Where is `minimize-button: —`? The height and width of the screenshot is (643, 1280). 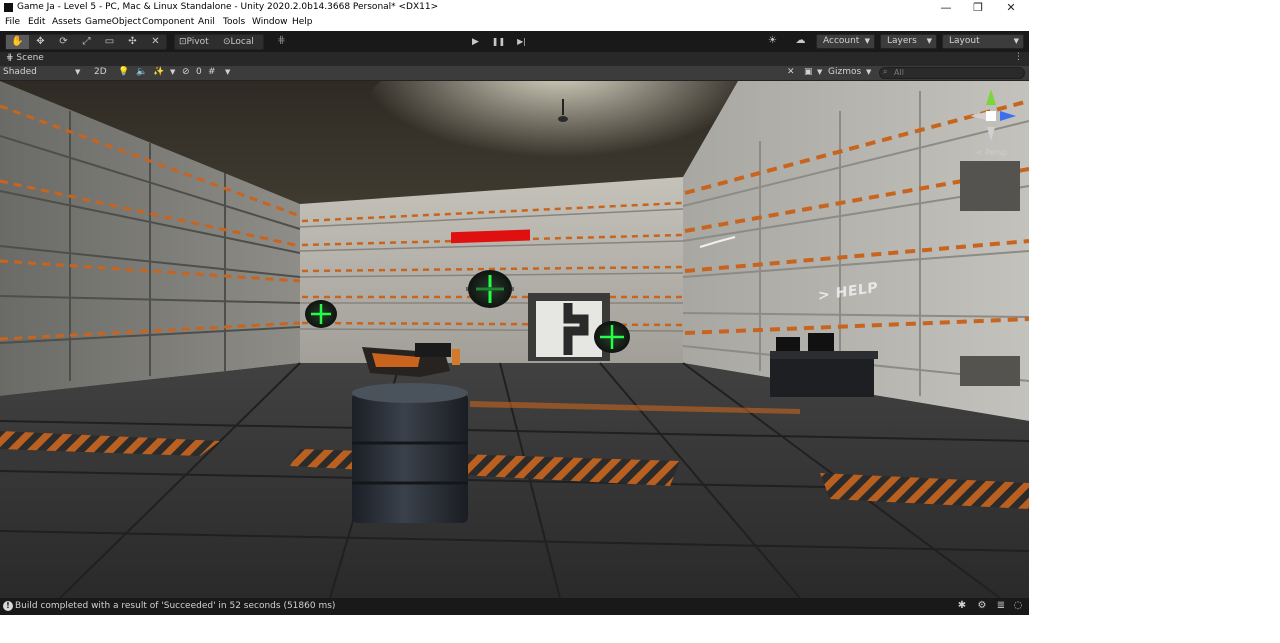
minimize-button: — is located at coordinates (946, 8).